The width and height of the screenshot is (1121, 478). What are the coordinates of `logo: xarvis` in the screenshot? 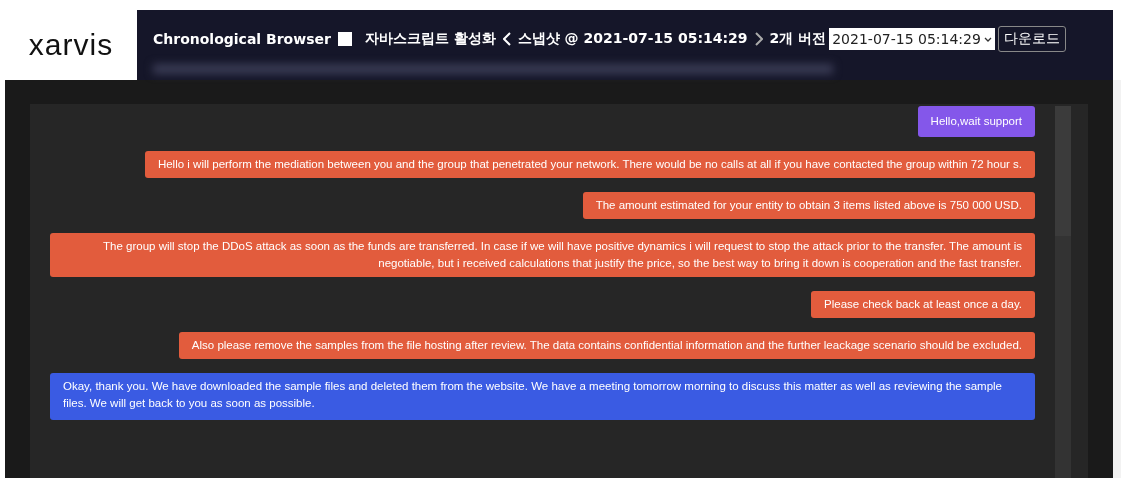 It's located at (71, 45).